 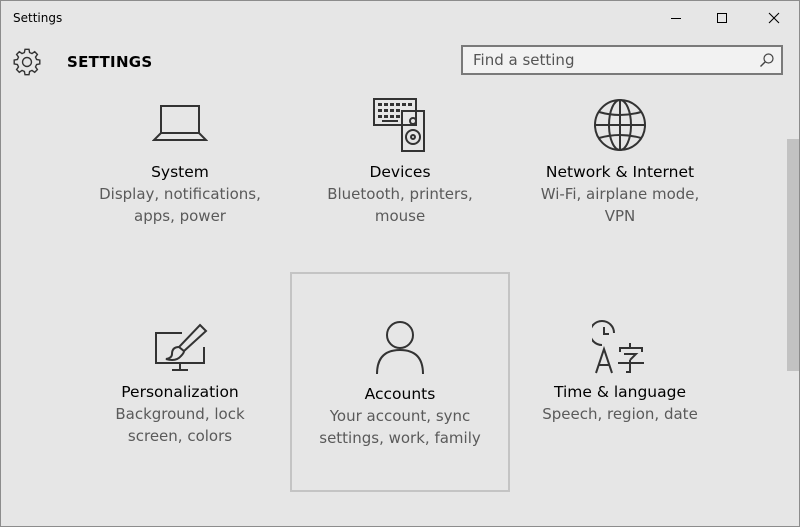 I want to click on close-button, so click(x=774, y=18).